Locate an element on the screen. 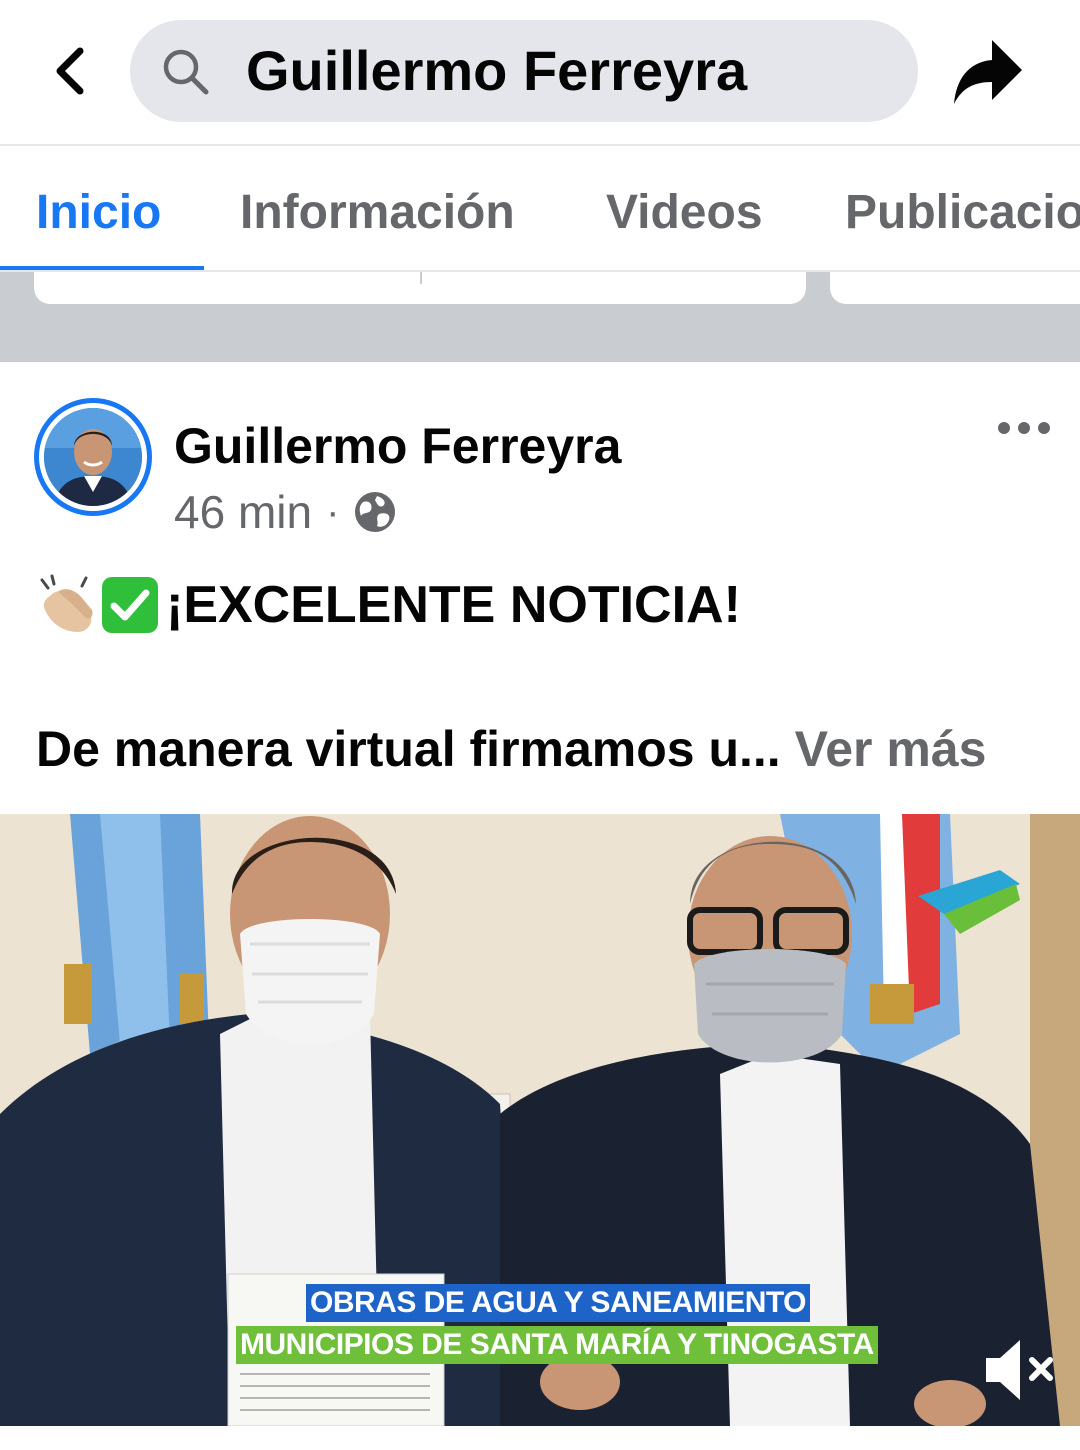  more-icon is located at coordinates (1024, 428).